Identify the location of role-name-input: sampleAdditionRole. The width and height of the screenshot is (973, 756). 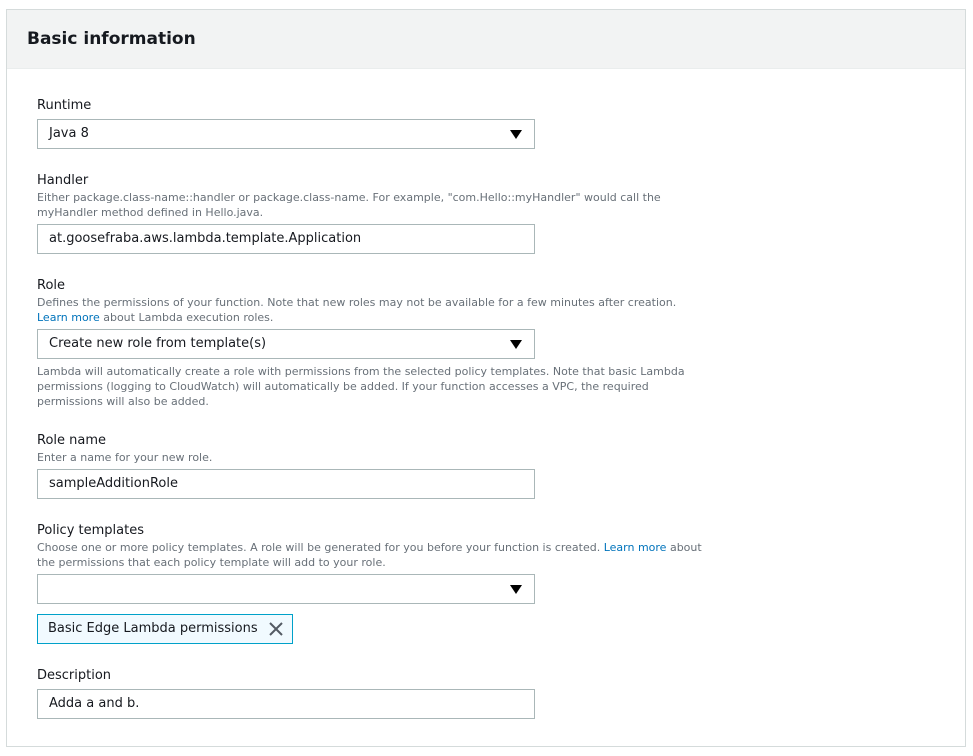
(286, 484).